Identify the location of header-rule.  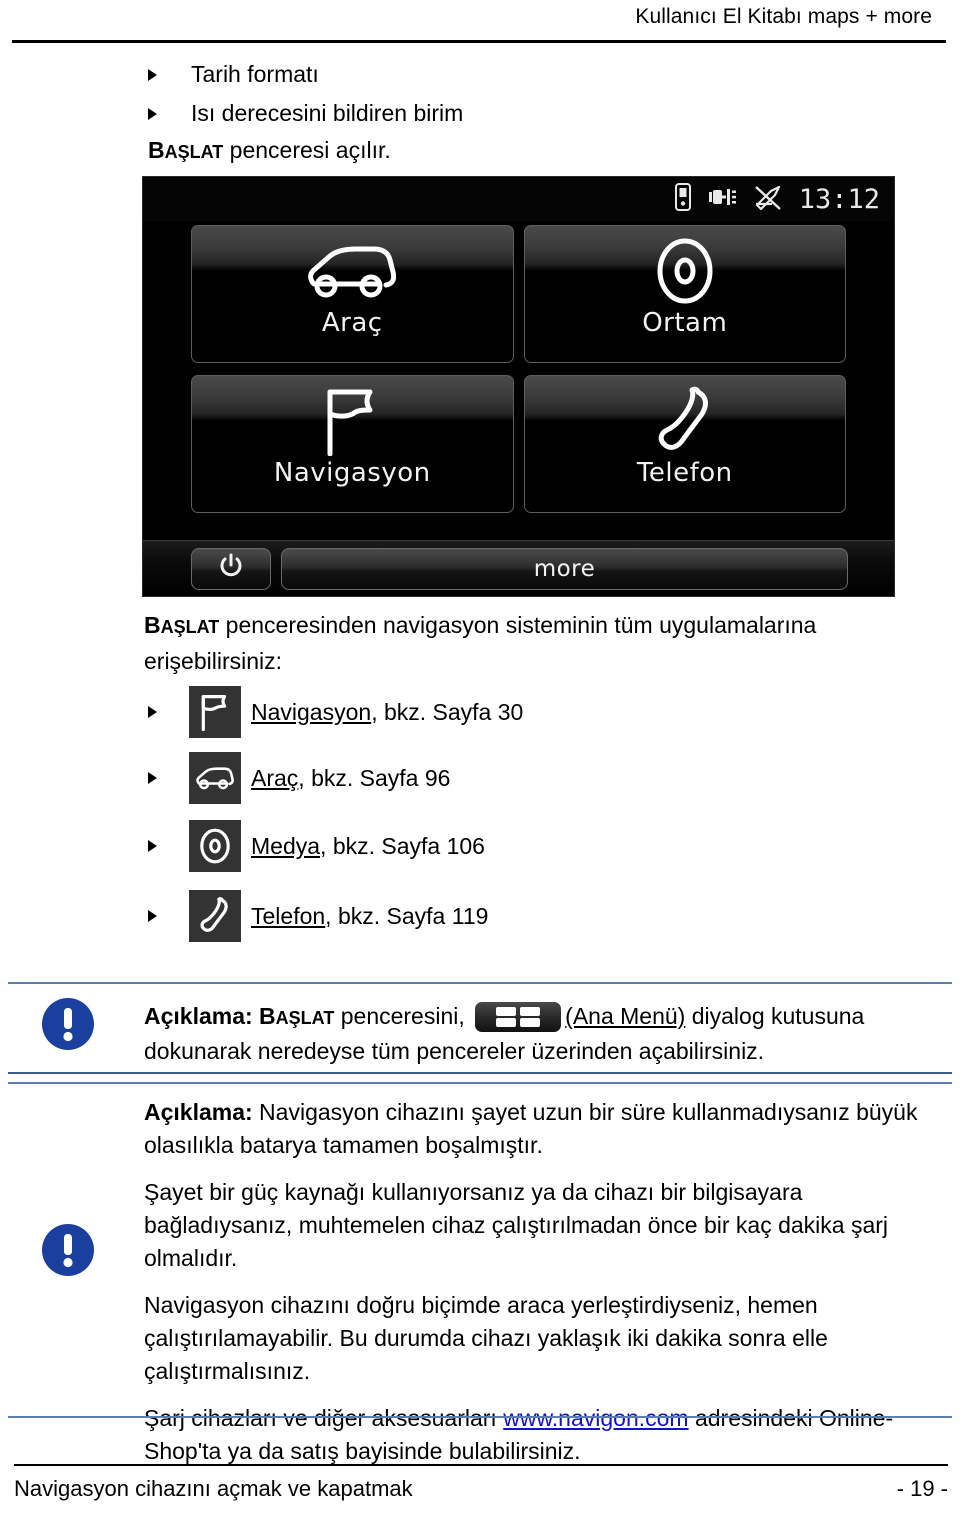
(479, 41).